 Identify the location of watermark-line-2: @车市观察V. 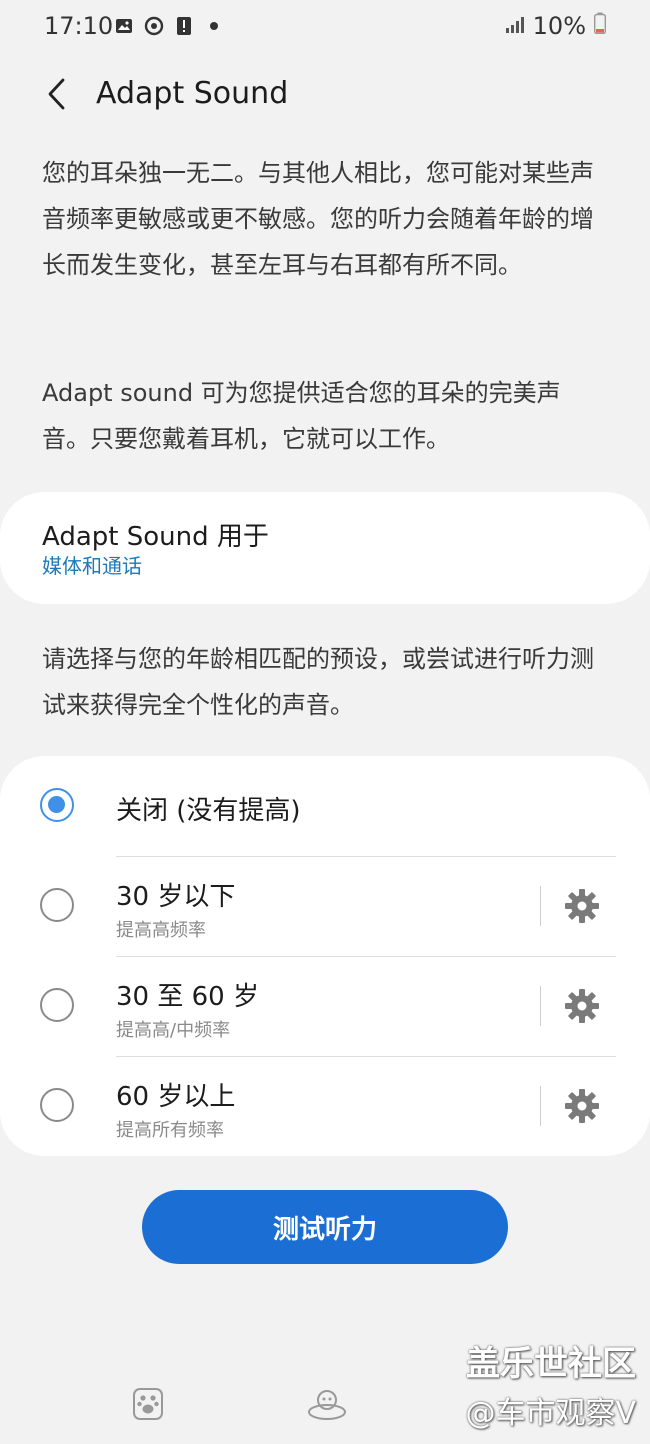
(550, 1413).